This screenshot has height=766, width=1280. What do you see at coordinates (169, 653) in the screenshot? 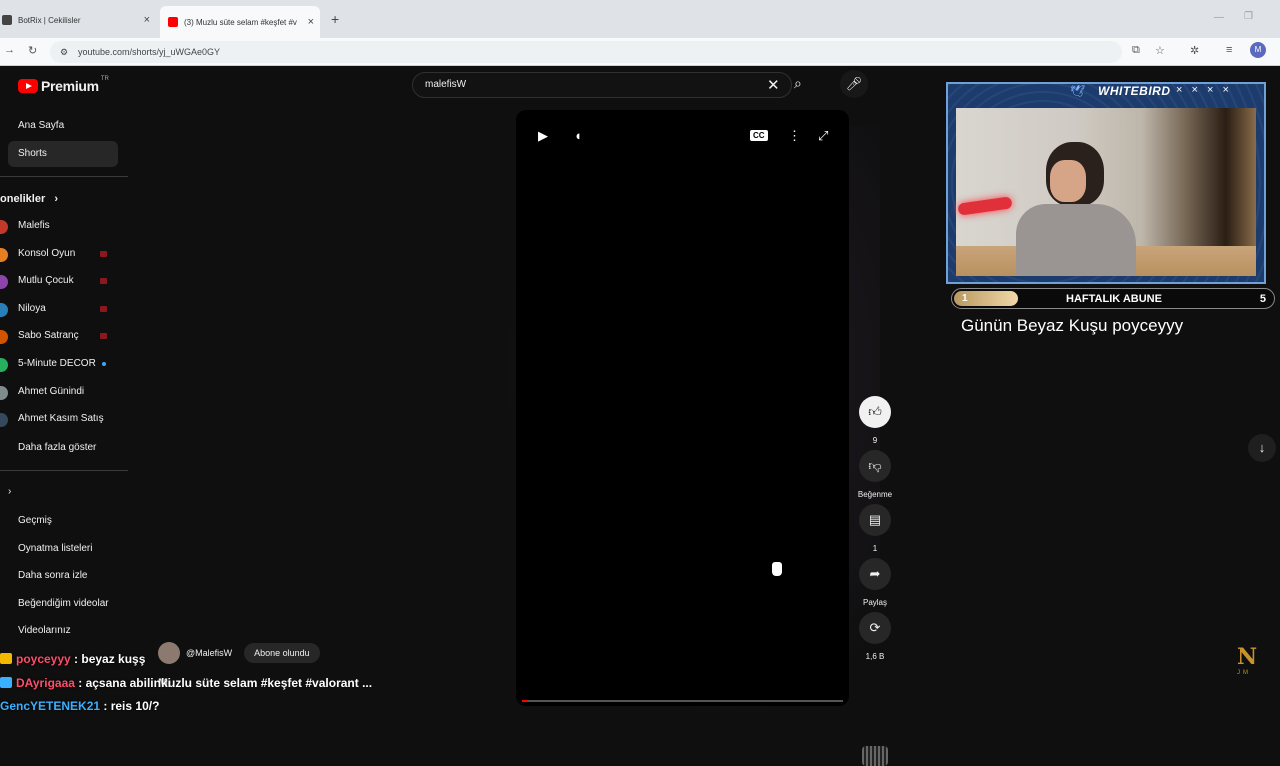
I see `channel-avatar` at bounding box center [169, 653].